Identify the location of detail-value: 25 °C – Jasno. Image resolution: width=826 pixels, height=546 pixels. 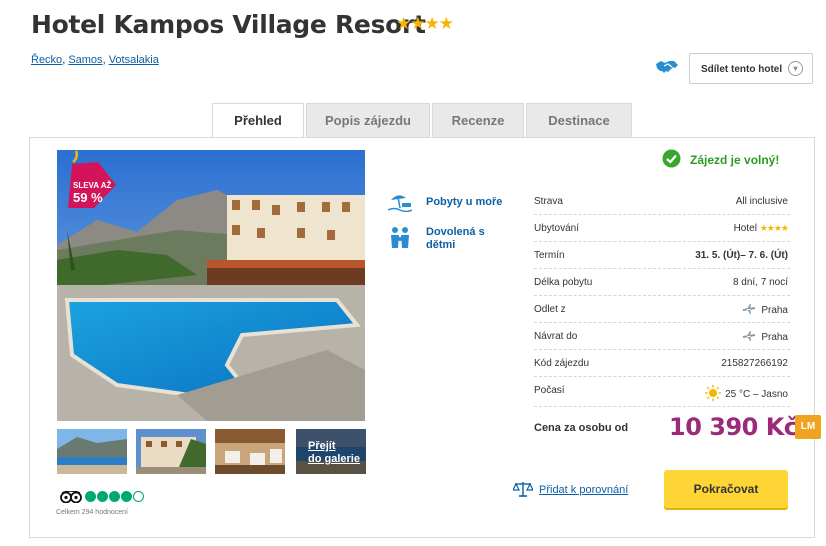
(756, 394).